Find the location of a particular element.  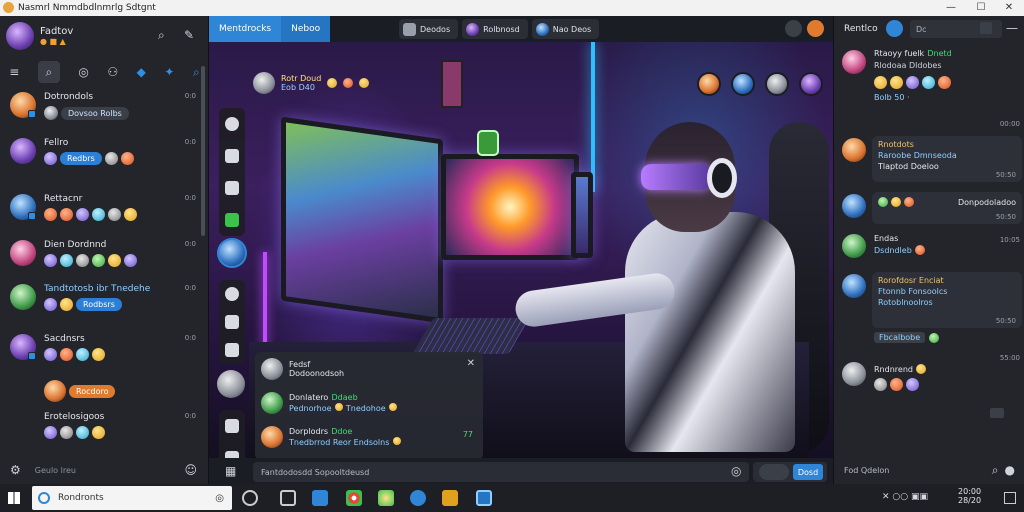

gear-icon: ⚙ is located at coordinates (15, 470).